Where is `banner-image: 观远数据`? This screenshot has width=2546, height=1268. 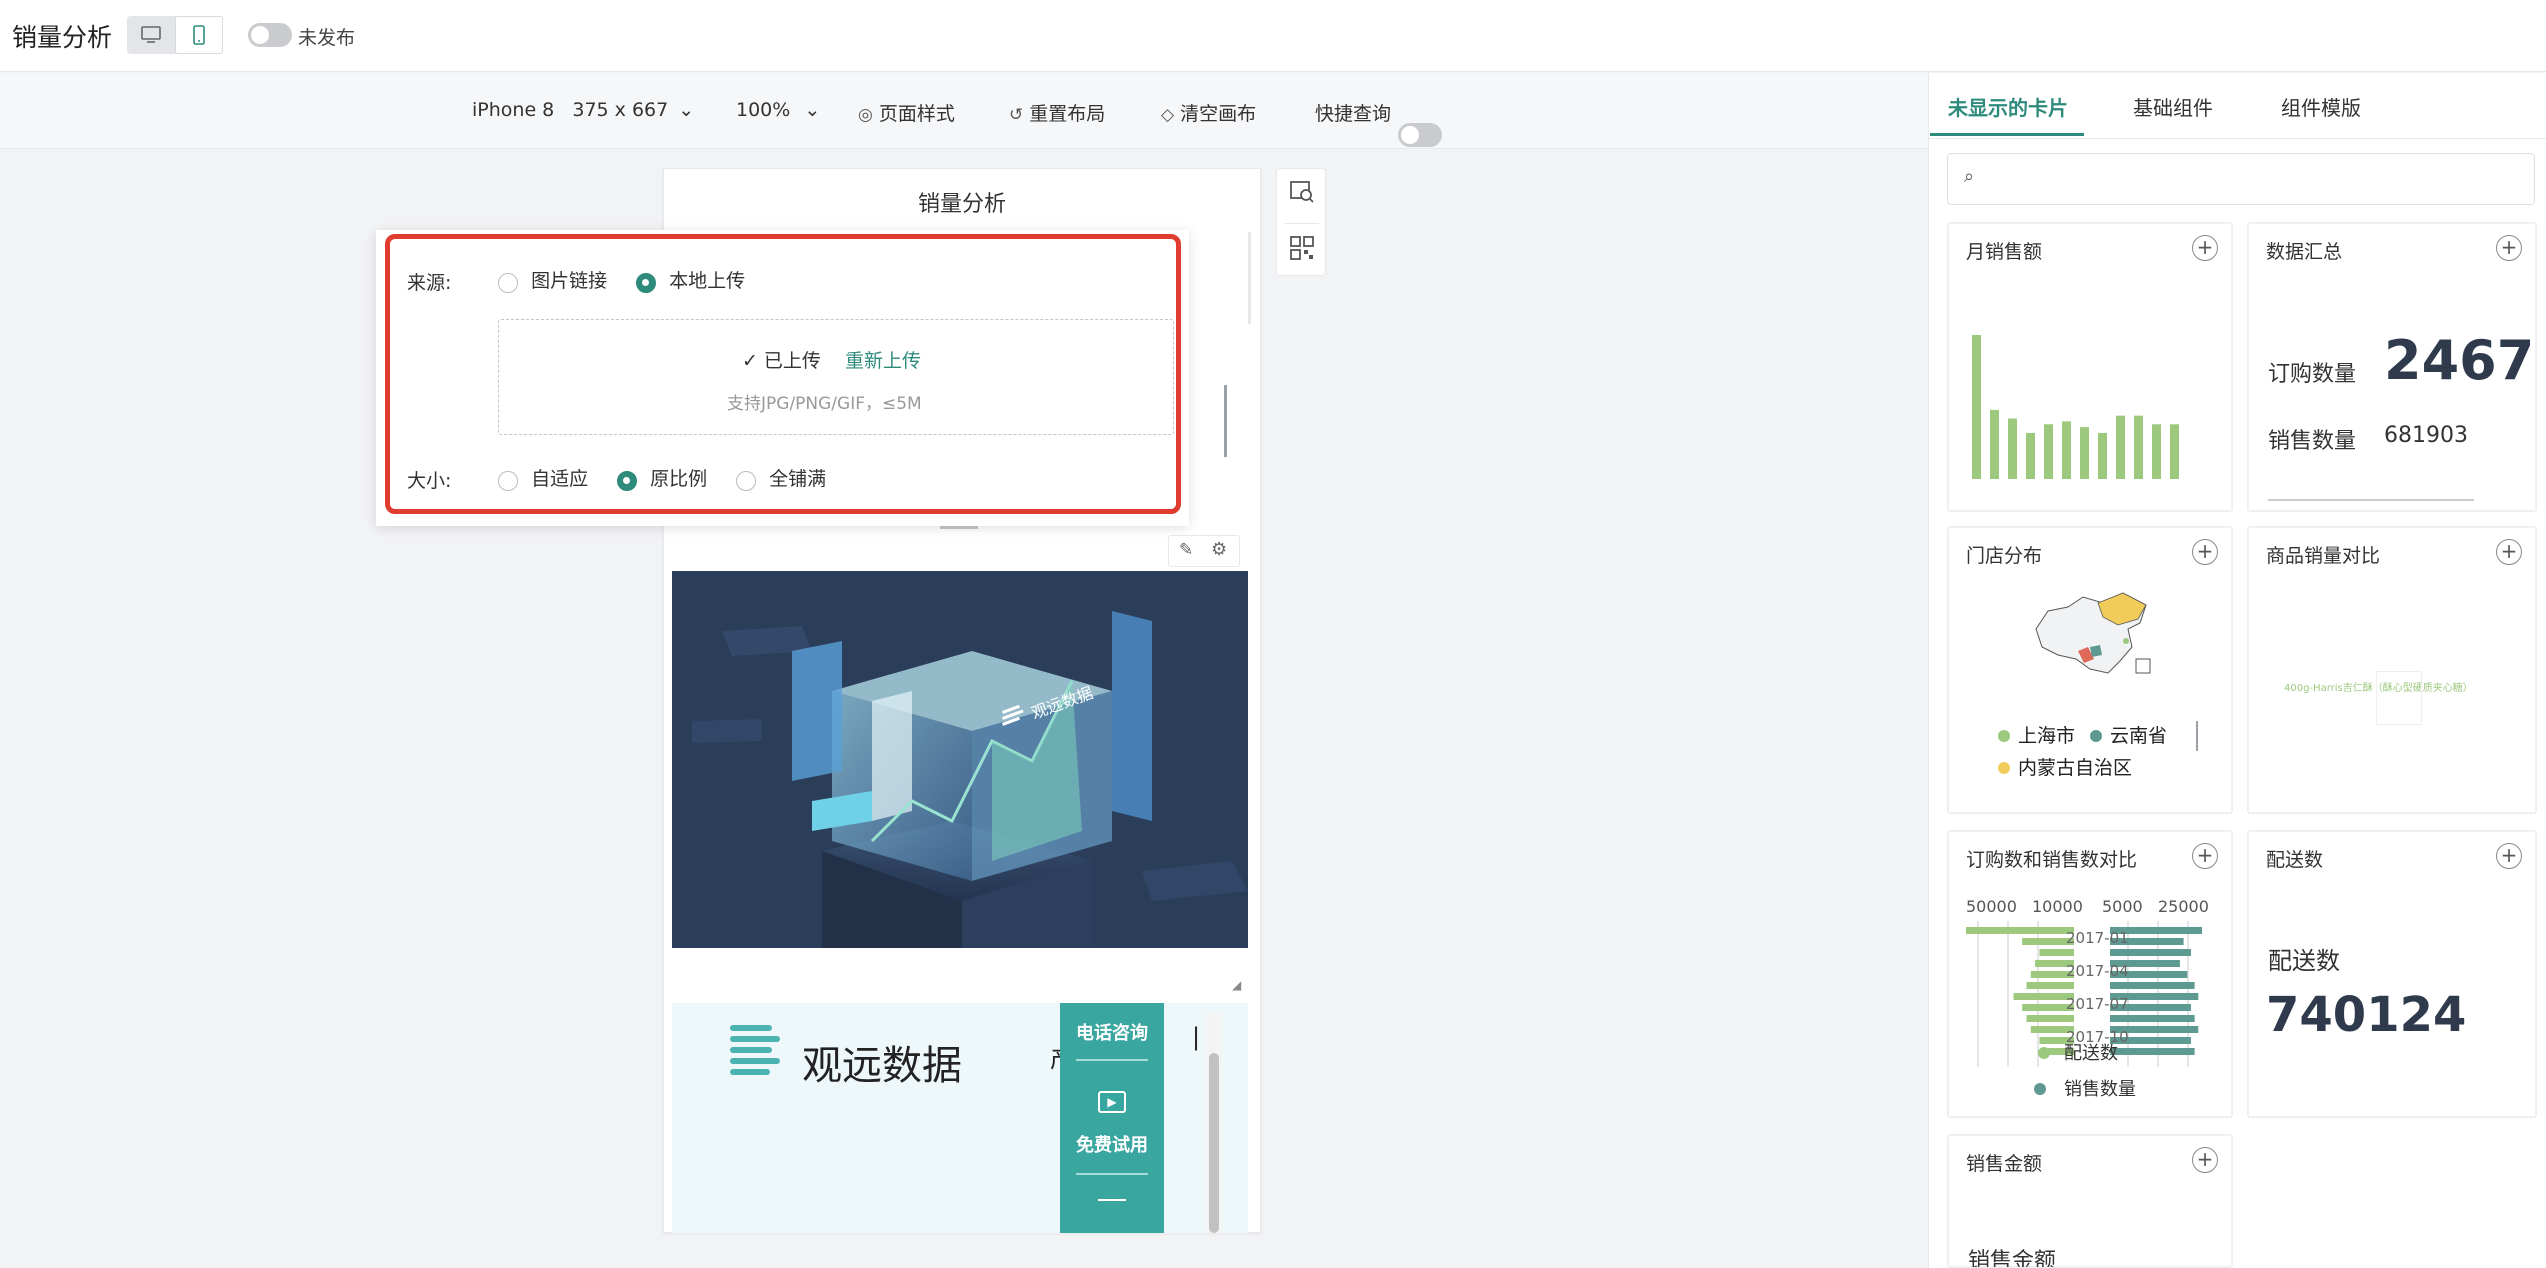
banner-image: 观远数据 is located at coordinates (960, 759).